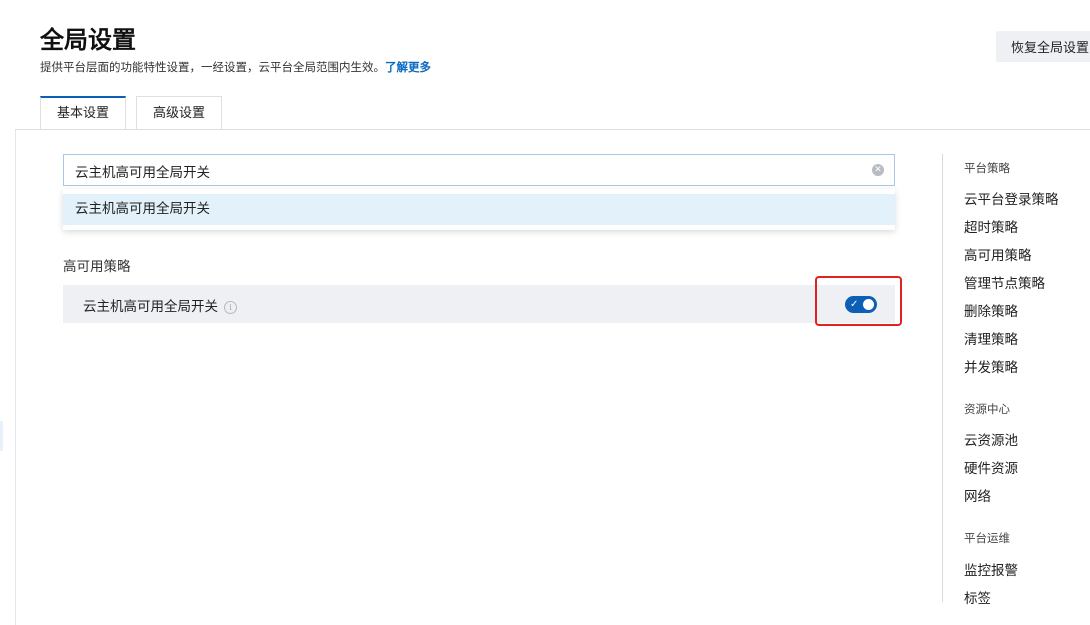 The width and height of the screenshot is (1090, 625). Describe the element at coordinates (1011, 198) in the screenshot. I see `nav-item-login-policy: 云平台登录策略` at that location.